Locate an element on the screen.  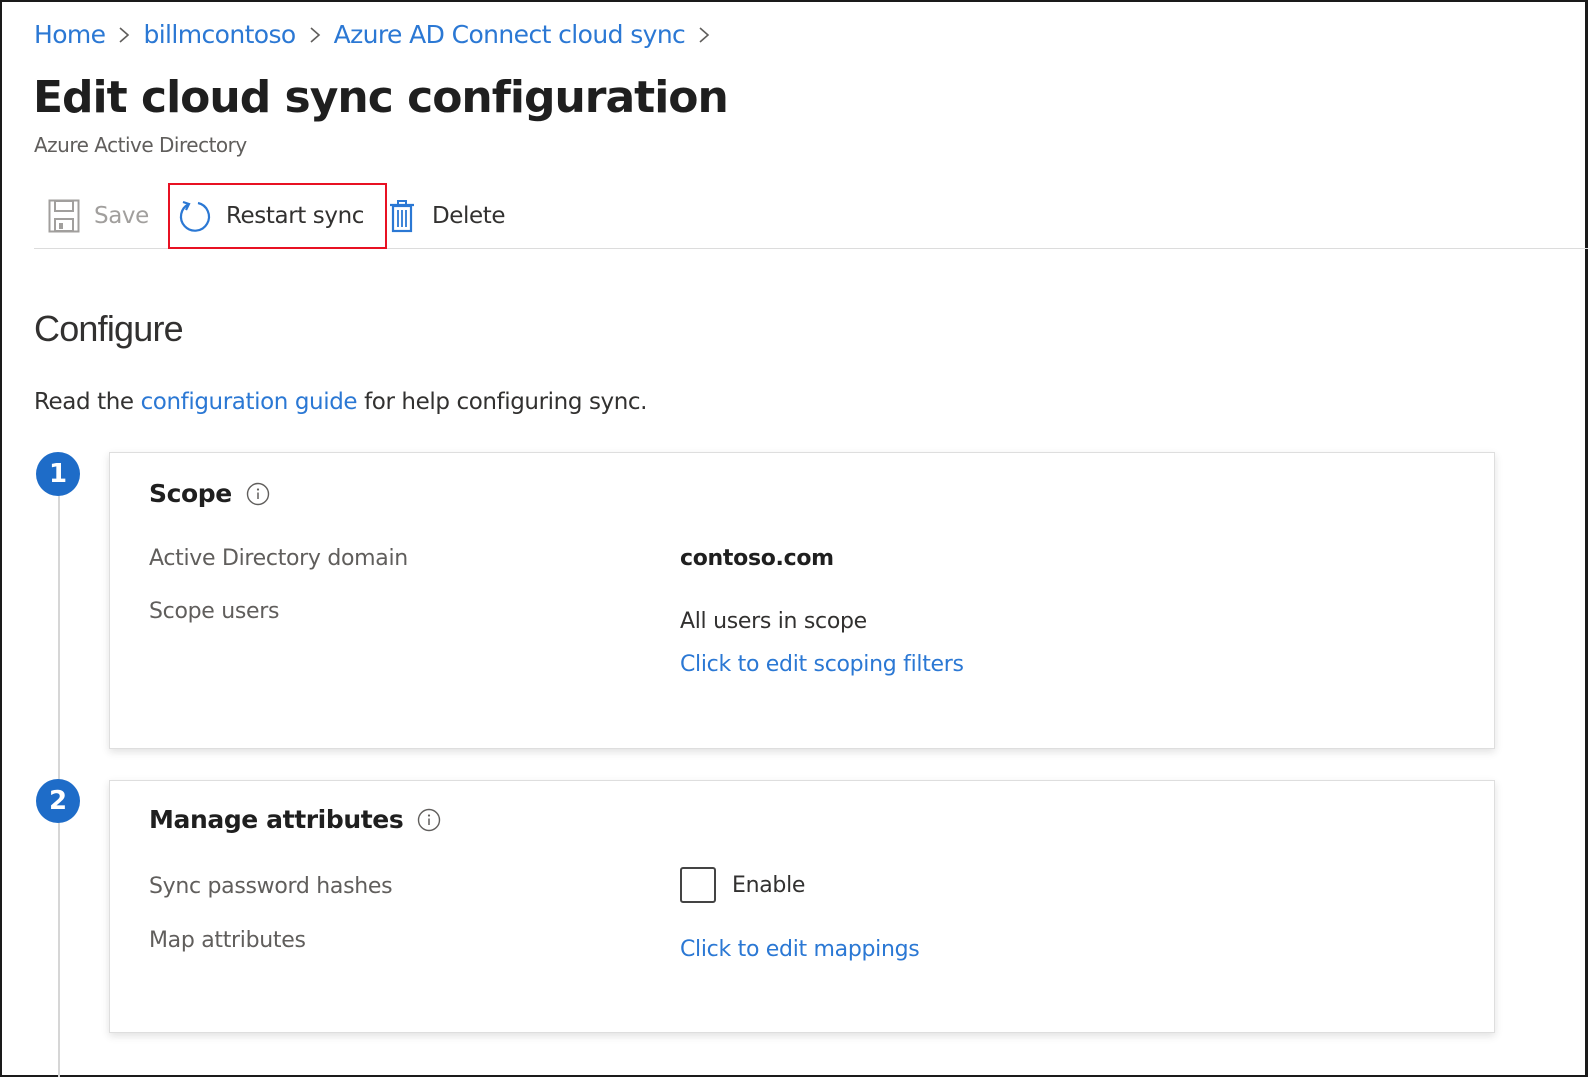
edit-scoping-filters-link: Click to edit scoping filters is located at coordinates (822, 664).